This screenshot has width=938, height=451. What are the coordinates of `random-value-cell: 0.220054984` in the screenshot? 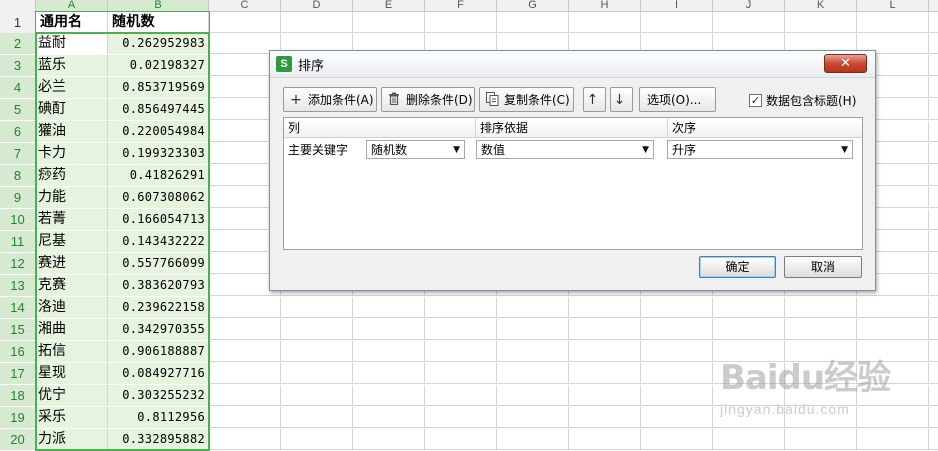 It's located at (158, 131).